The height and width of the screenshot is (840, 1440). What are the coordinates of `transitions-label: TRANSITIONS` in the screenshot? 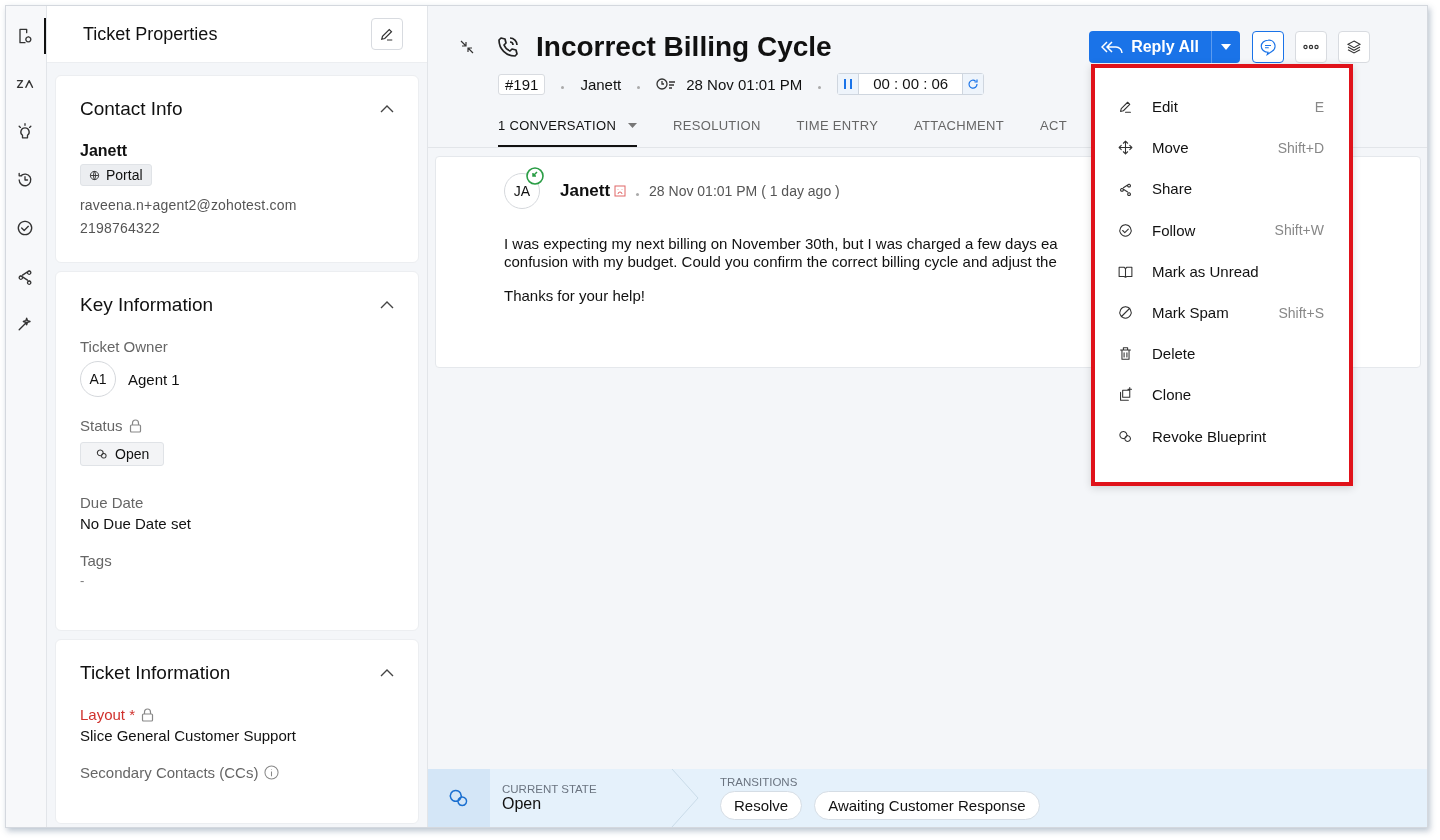 It's located at (759, 782).